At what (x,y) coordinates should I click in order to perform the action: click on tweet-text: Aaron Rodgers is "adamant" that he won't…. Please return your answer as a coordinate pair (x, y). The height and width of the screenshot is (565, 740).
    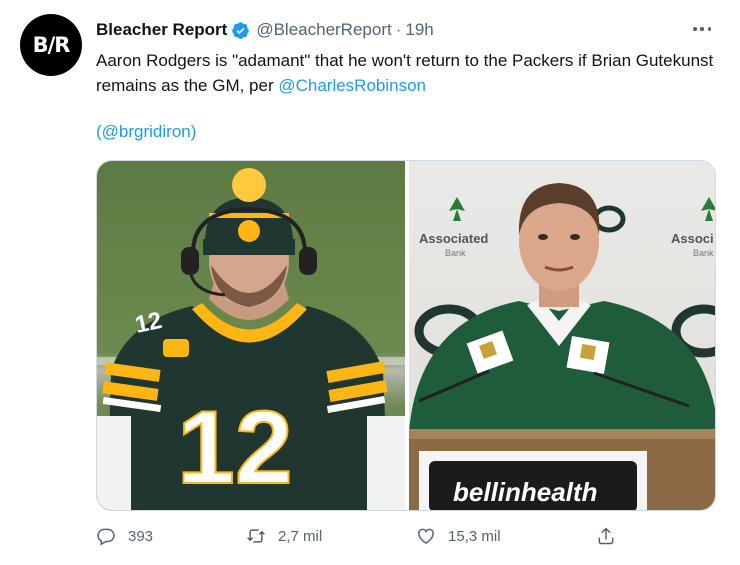
    Looking at the image, I should click on (406, 73).